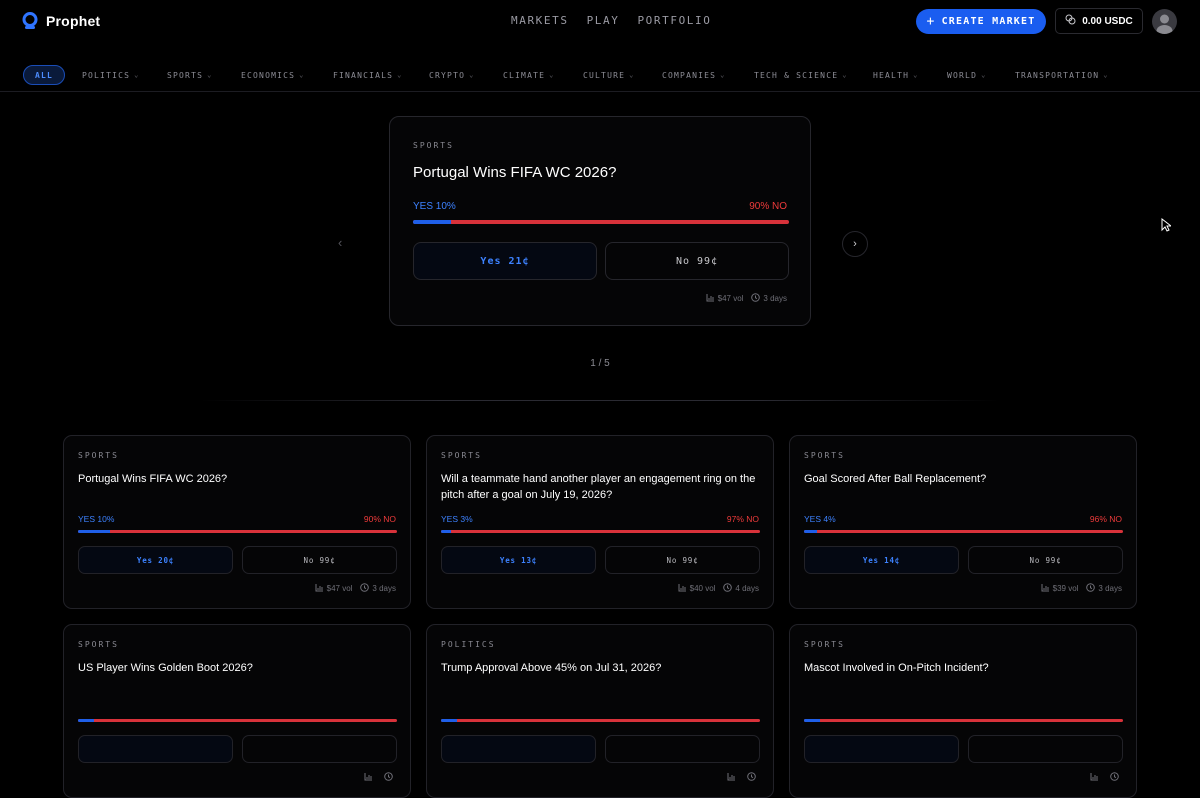  I want to click on prophet-logo-icon, so click(30, 21).